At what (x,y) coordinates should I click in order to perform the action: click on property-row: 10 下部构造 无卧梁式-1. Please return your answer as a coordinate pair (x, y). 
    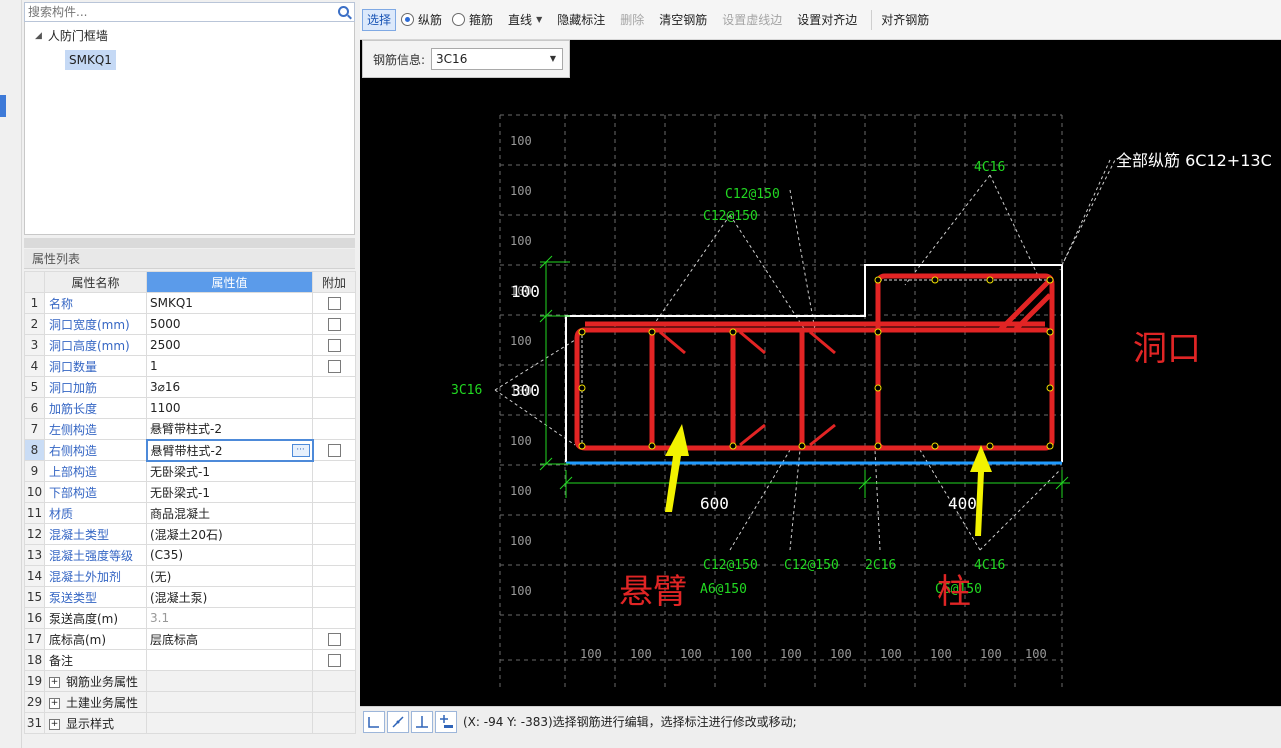
    Looking at the image, I should click on (190, 492).